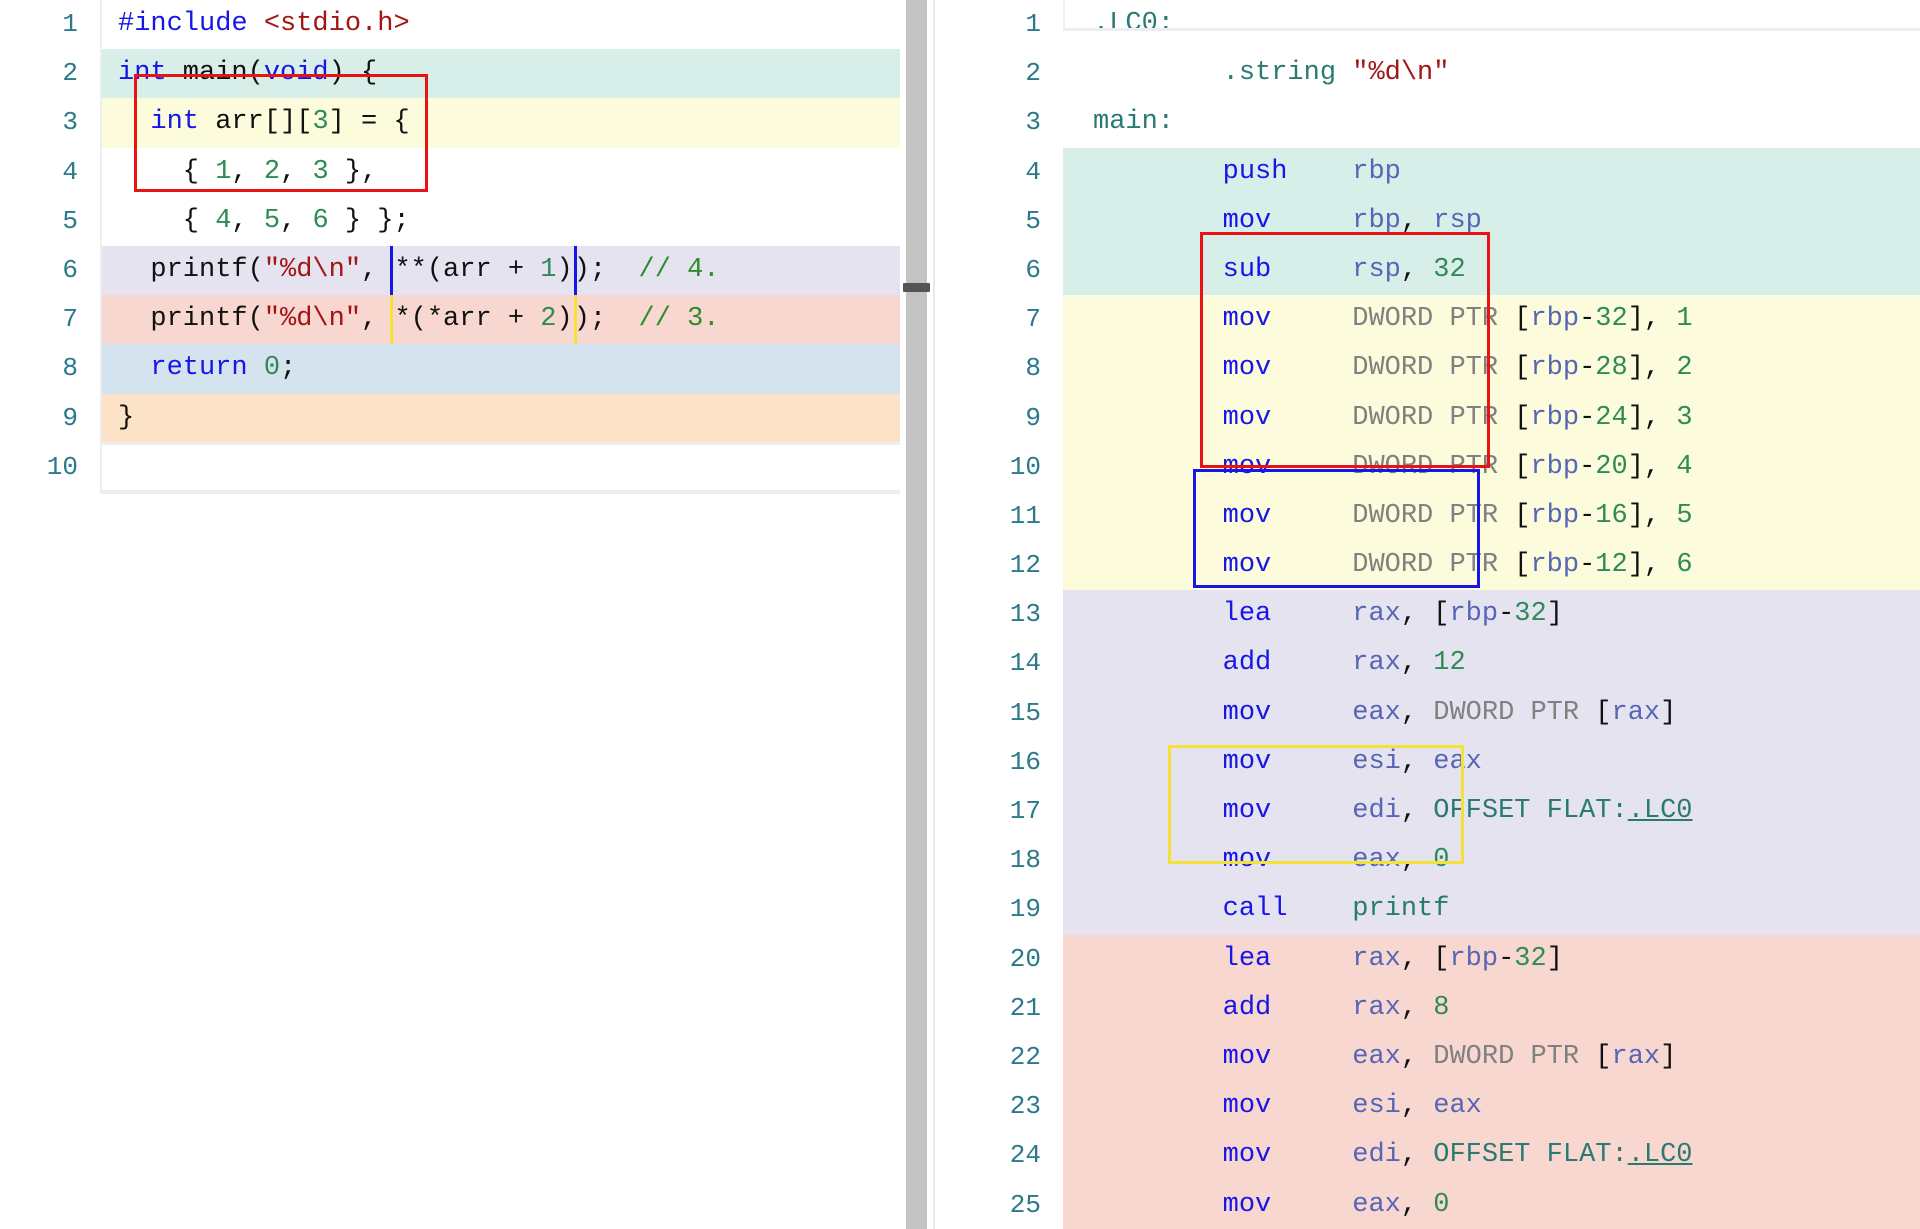  I want to click on asm-line: 12 mov DWORD PTR [rbp-12], 6, so click(1435, 566).